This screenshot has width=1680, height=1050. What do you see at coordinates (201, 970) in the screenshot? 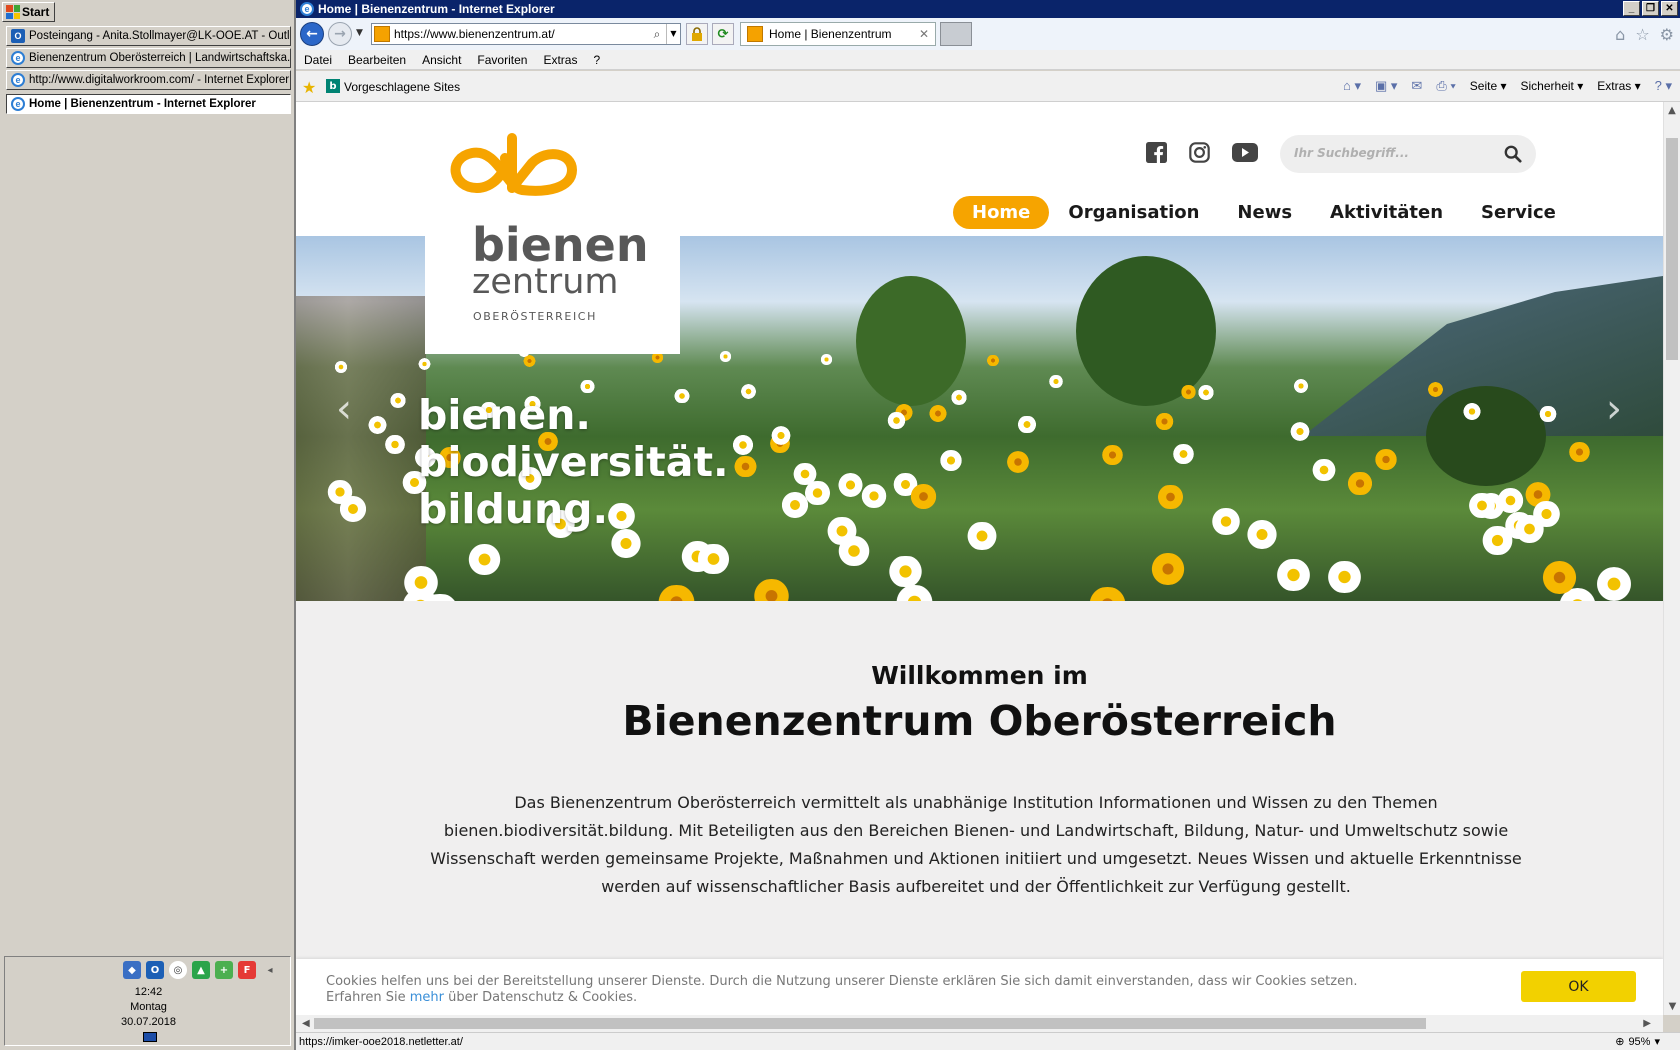
I see `user-icon: ▲` at bounding box center [201, 970].